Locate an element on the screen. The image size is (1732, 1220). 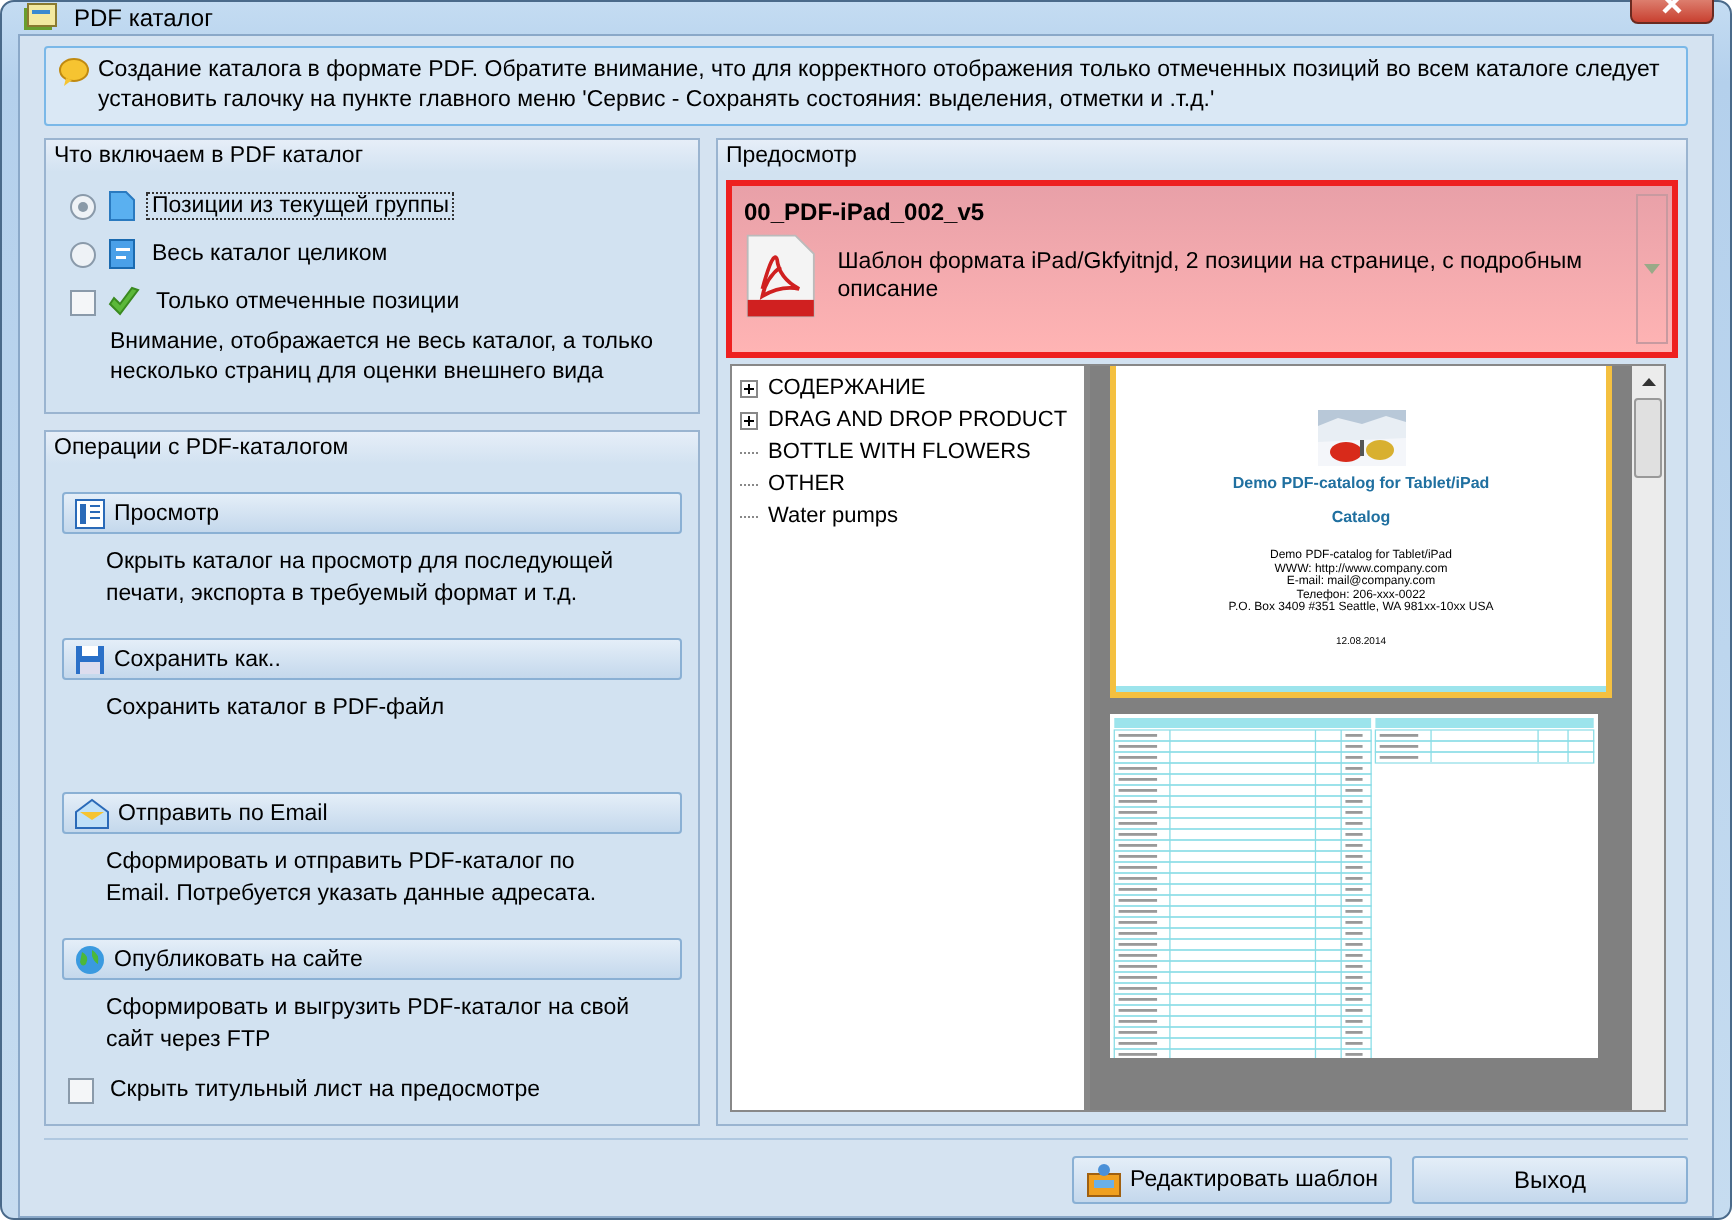
list-icon is located at coordinates (90, 513).